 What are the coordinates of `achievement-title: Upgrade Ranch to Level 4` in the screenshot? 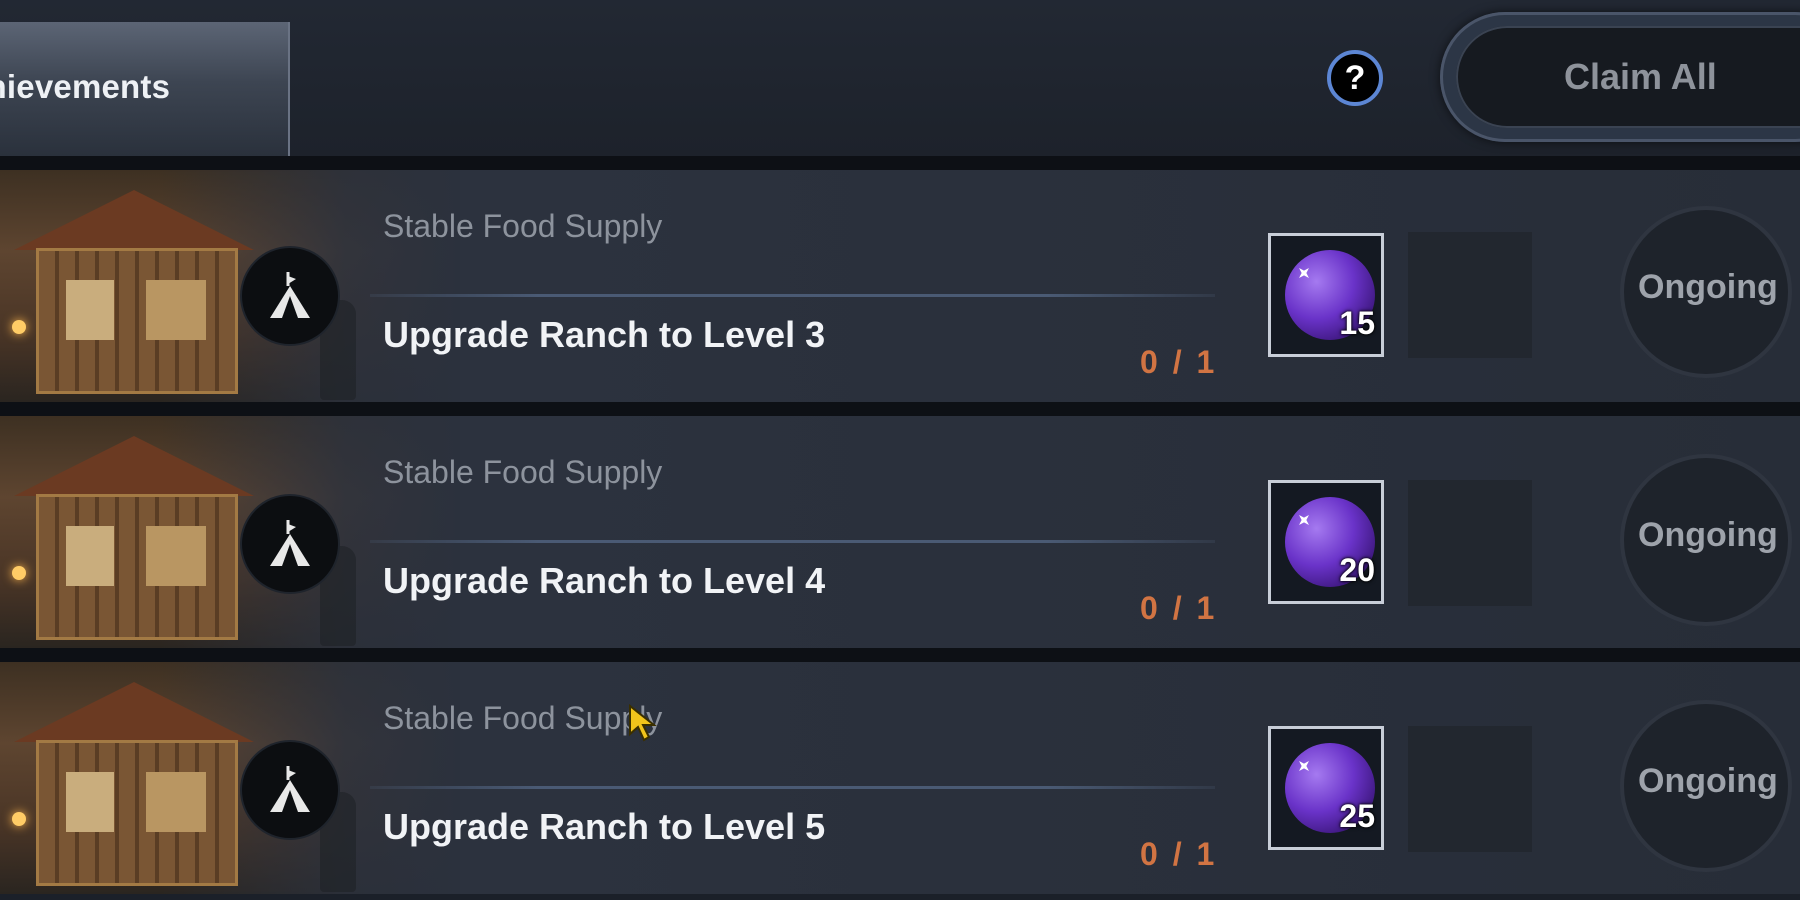 It's located at (604, 580).